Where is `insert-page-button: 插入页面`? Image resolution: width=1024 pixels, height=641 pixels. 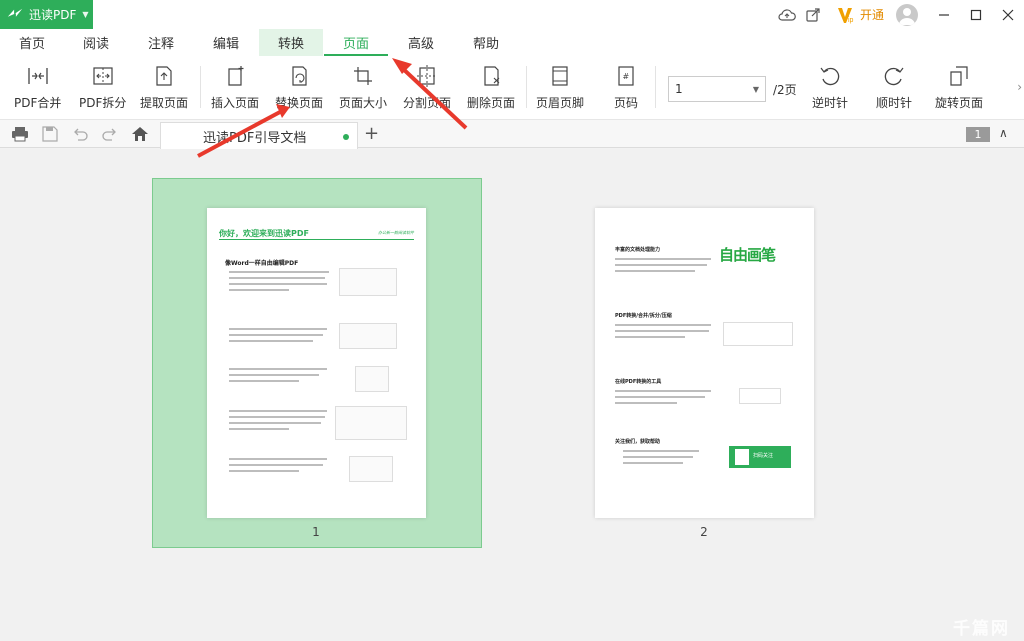 insert-page-button: 插入页面 is located at coordinates (235, 89).